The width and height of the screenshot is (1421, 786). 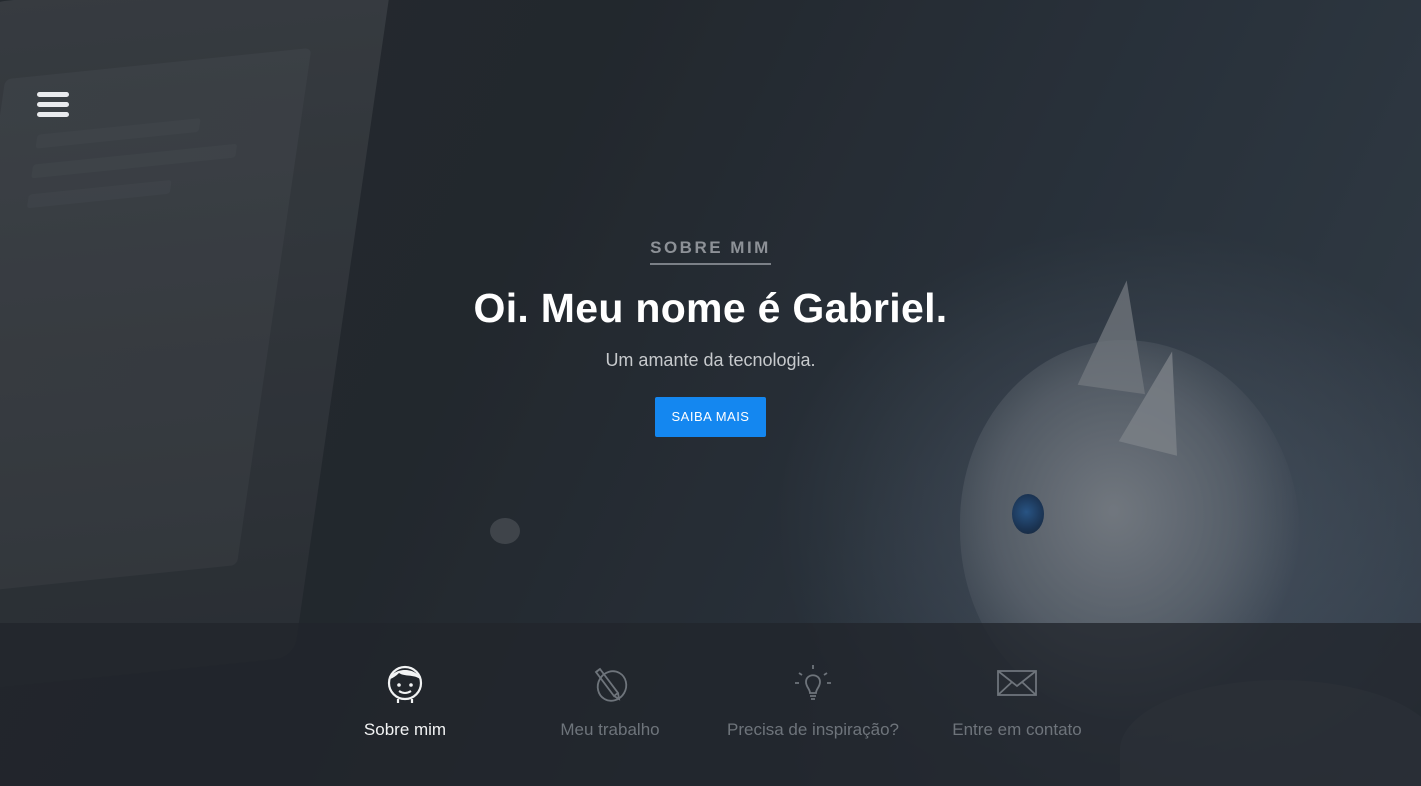 I want to click on hamburger-menu-icon, so click(x=53, y=105).